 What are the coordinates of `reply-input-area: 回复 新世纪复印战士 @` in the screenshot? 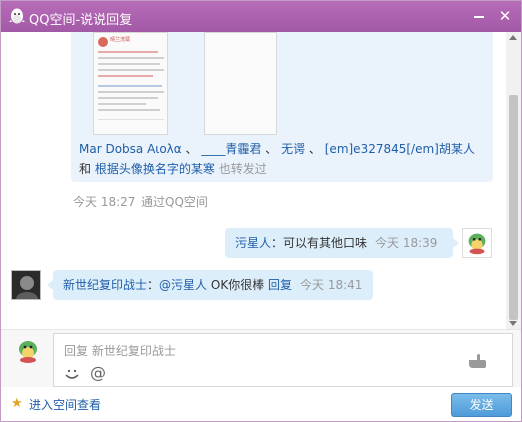 It's located at (261, 358).